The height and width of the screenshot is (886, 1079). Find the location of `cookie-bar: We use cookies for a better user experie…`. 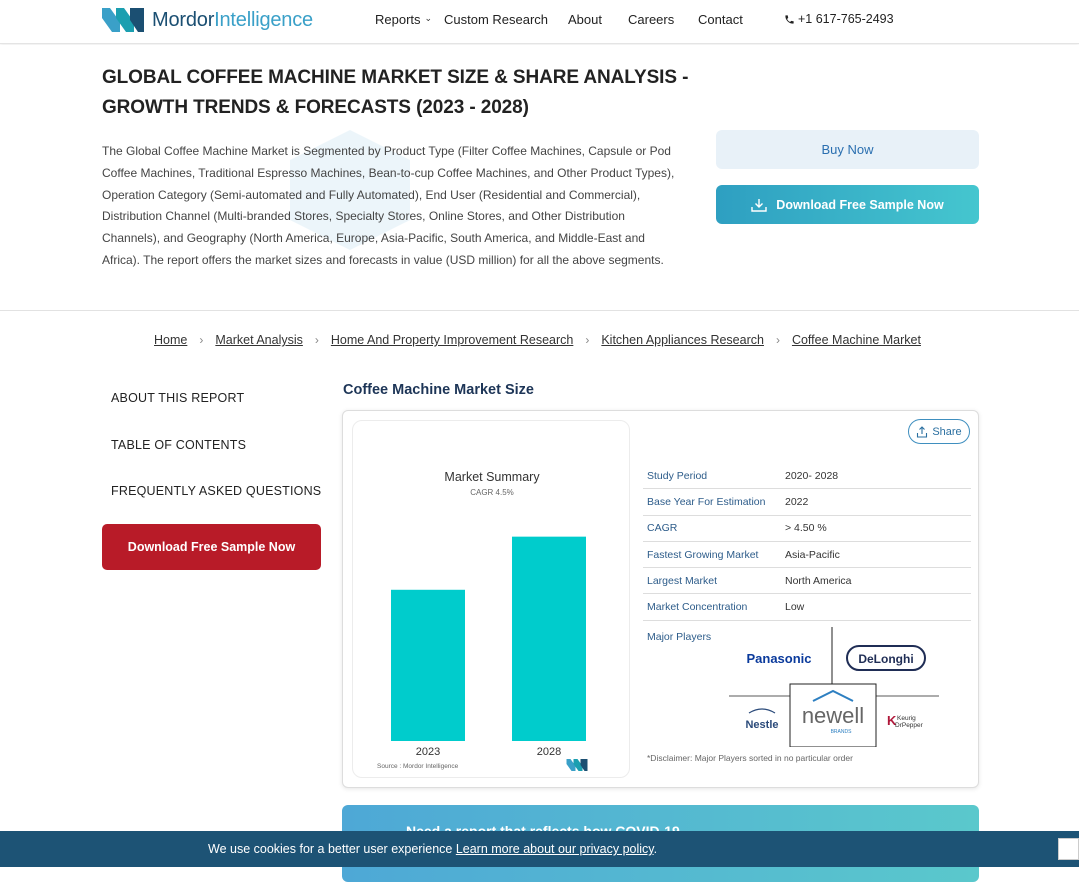

cookie-bar: We use cookies for a better user experie… is located at coordinates (539, 849).